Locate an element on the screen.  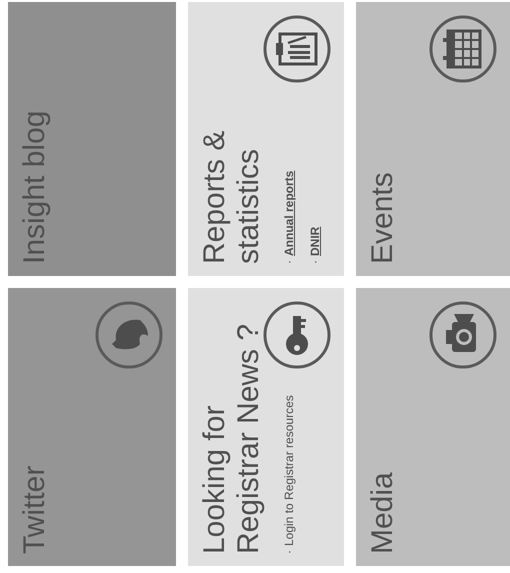
calendar-icon is located at coordinates (463, 49).